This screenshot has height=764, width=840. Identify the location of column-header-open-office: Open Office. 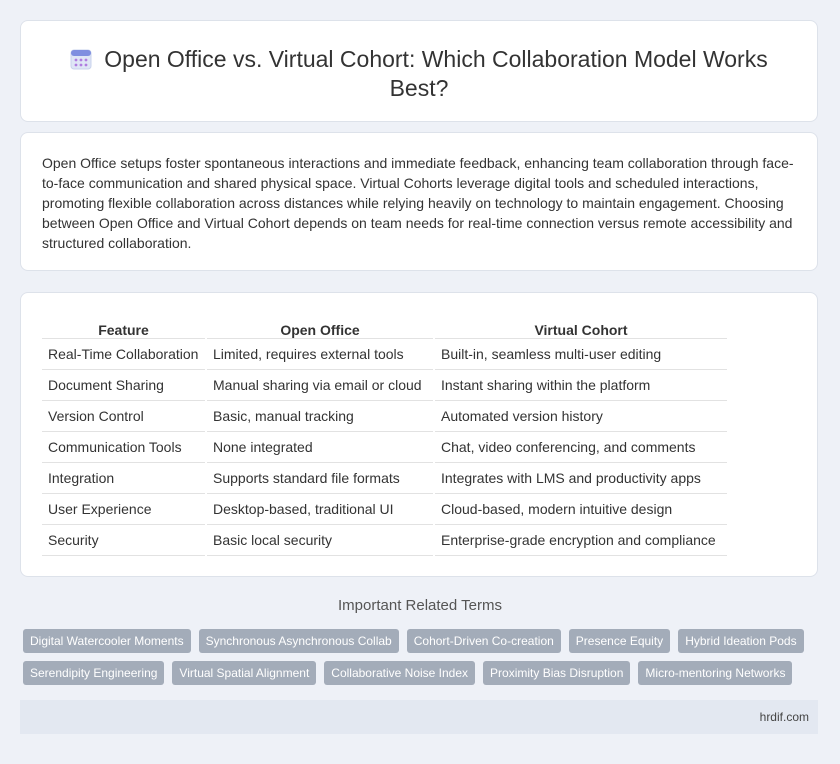
(320, 326).